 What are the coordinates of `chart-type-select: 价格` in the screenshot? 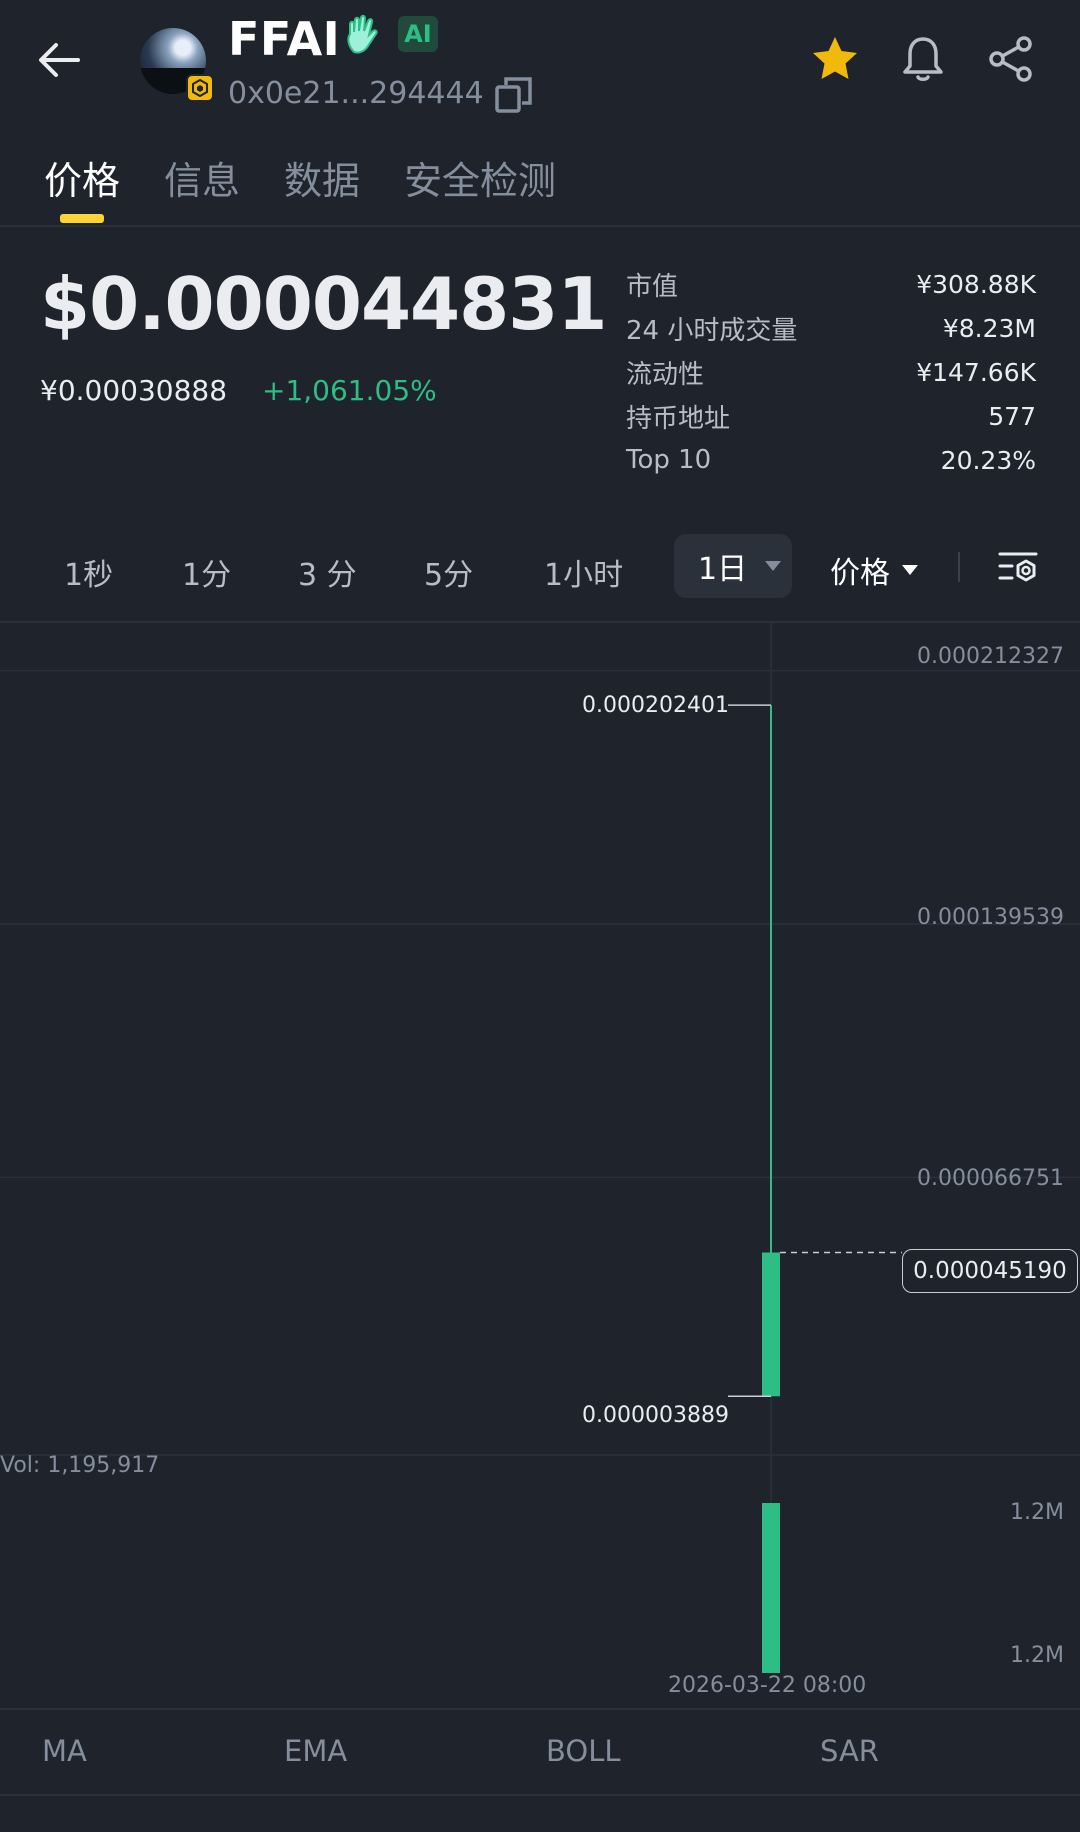 It's located at (875, 570).